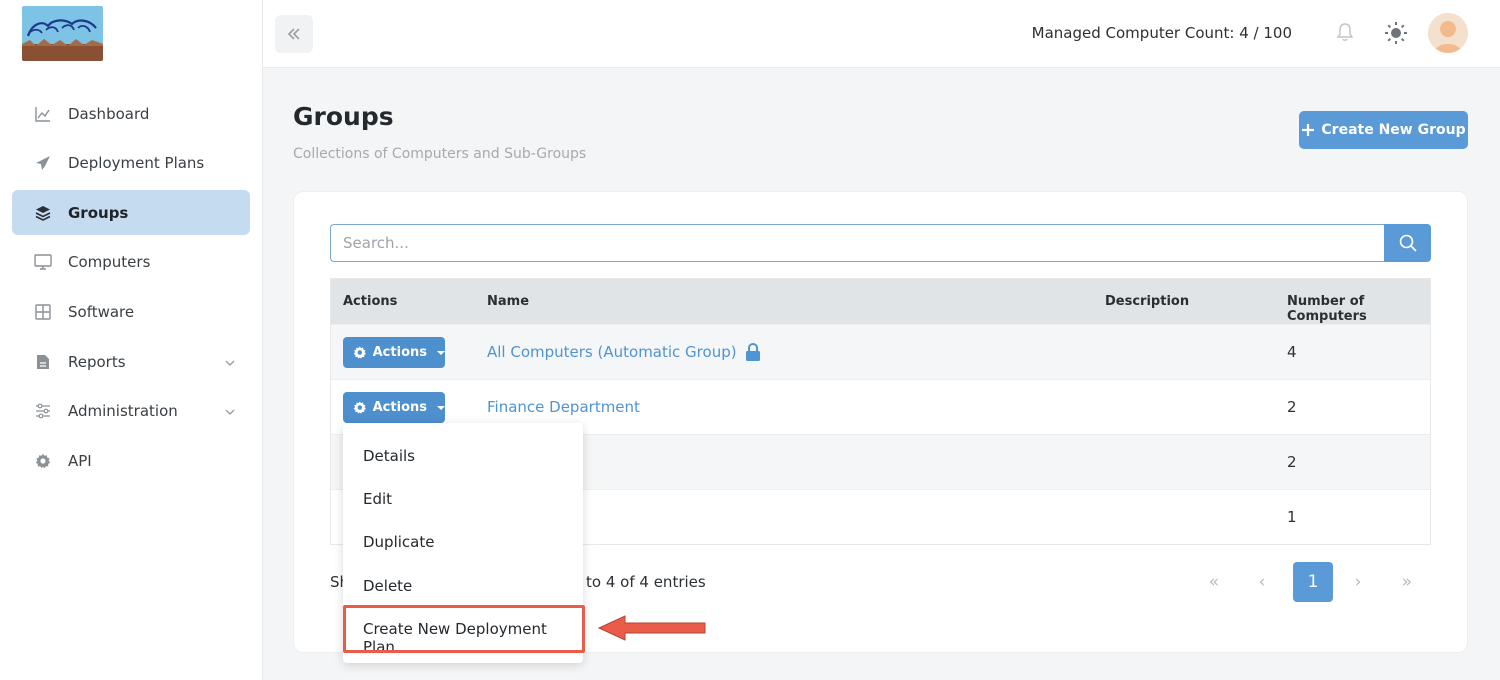 Image resolution: width=1500 pixels, height=680 pixels. What do you see at coordinates (1358, 582) in the screenshot?
I see `pagination-next: ›` at bounding box center [1358, 582].